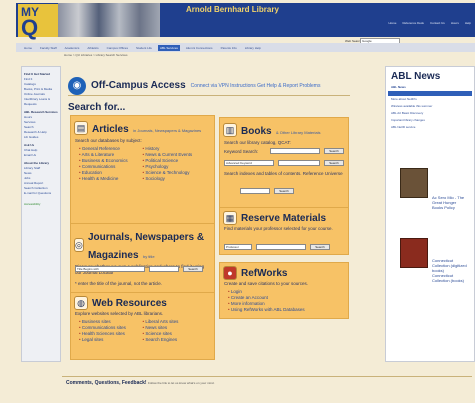 The width and height of the screenshot is (475, 403). What do you see at coordinates (334, 151) in the screenshot?
I see `keyword-search-button: Search` at bounding box center [334, 151].